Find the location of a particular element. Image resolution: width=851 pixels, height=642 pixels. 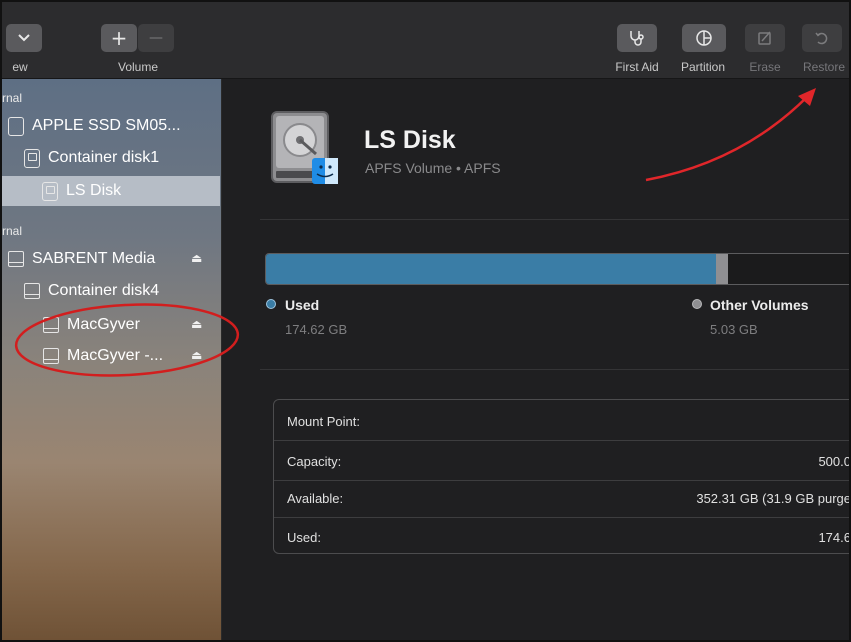

highlight-ellipse is located at coordinates (127, 340).